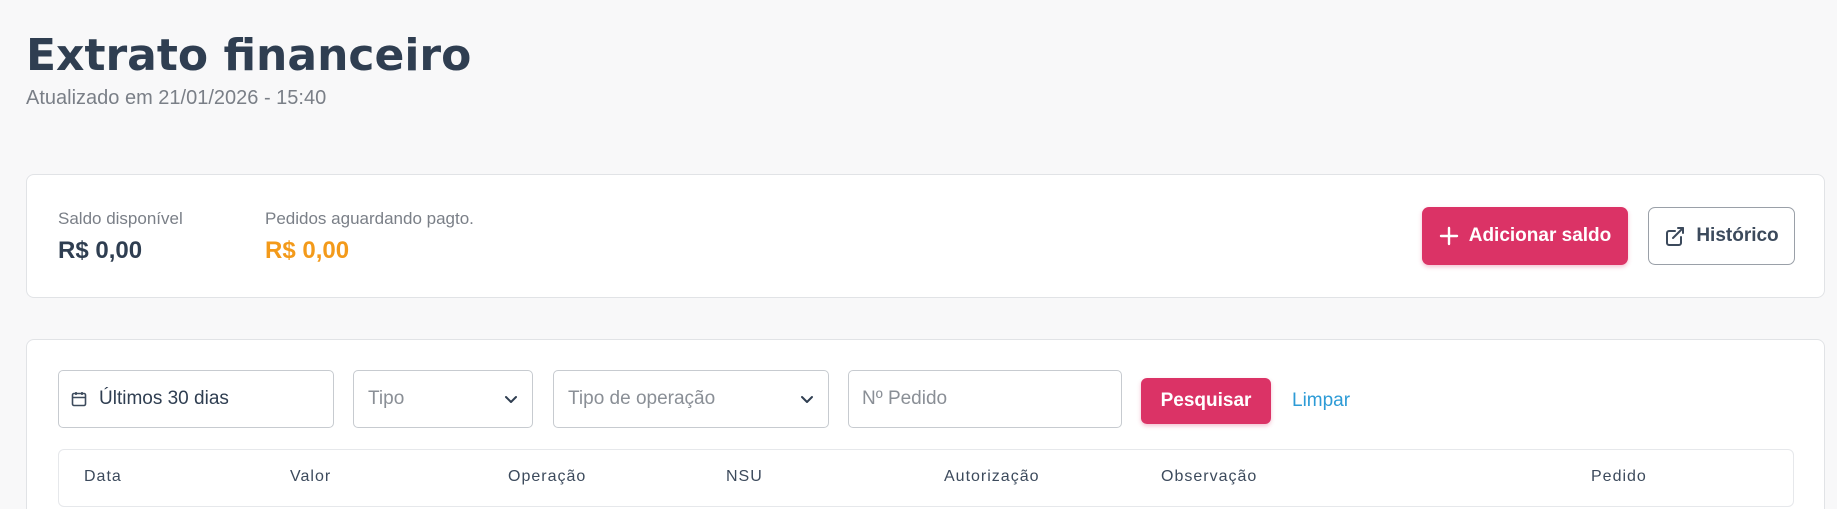 The height and width of the screenshot is (509, 1837). I want to click on history-label: Histórico, so click(1737, 235).